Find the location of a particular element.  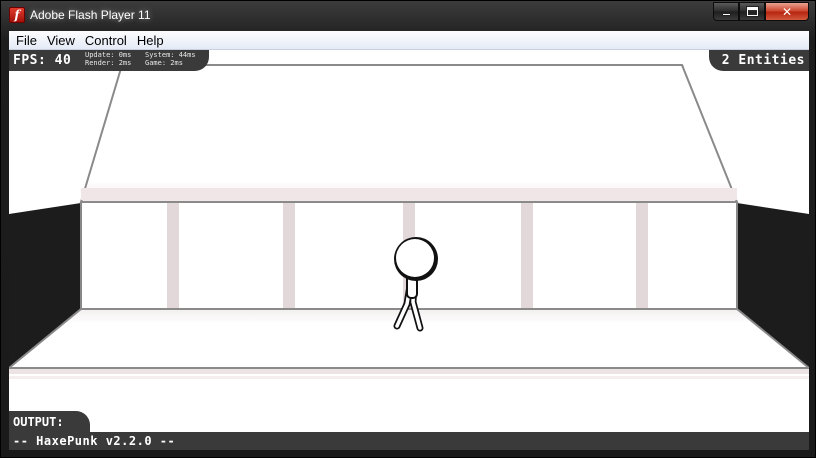

game-time: Game: 2ms is located at coordinates (164, 63).